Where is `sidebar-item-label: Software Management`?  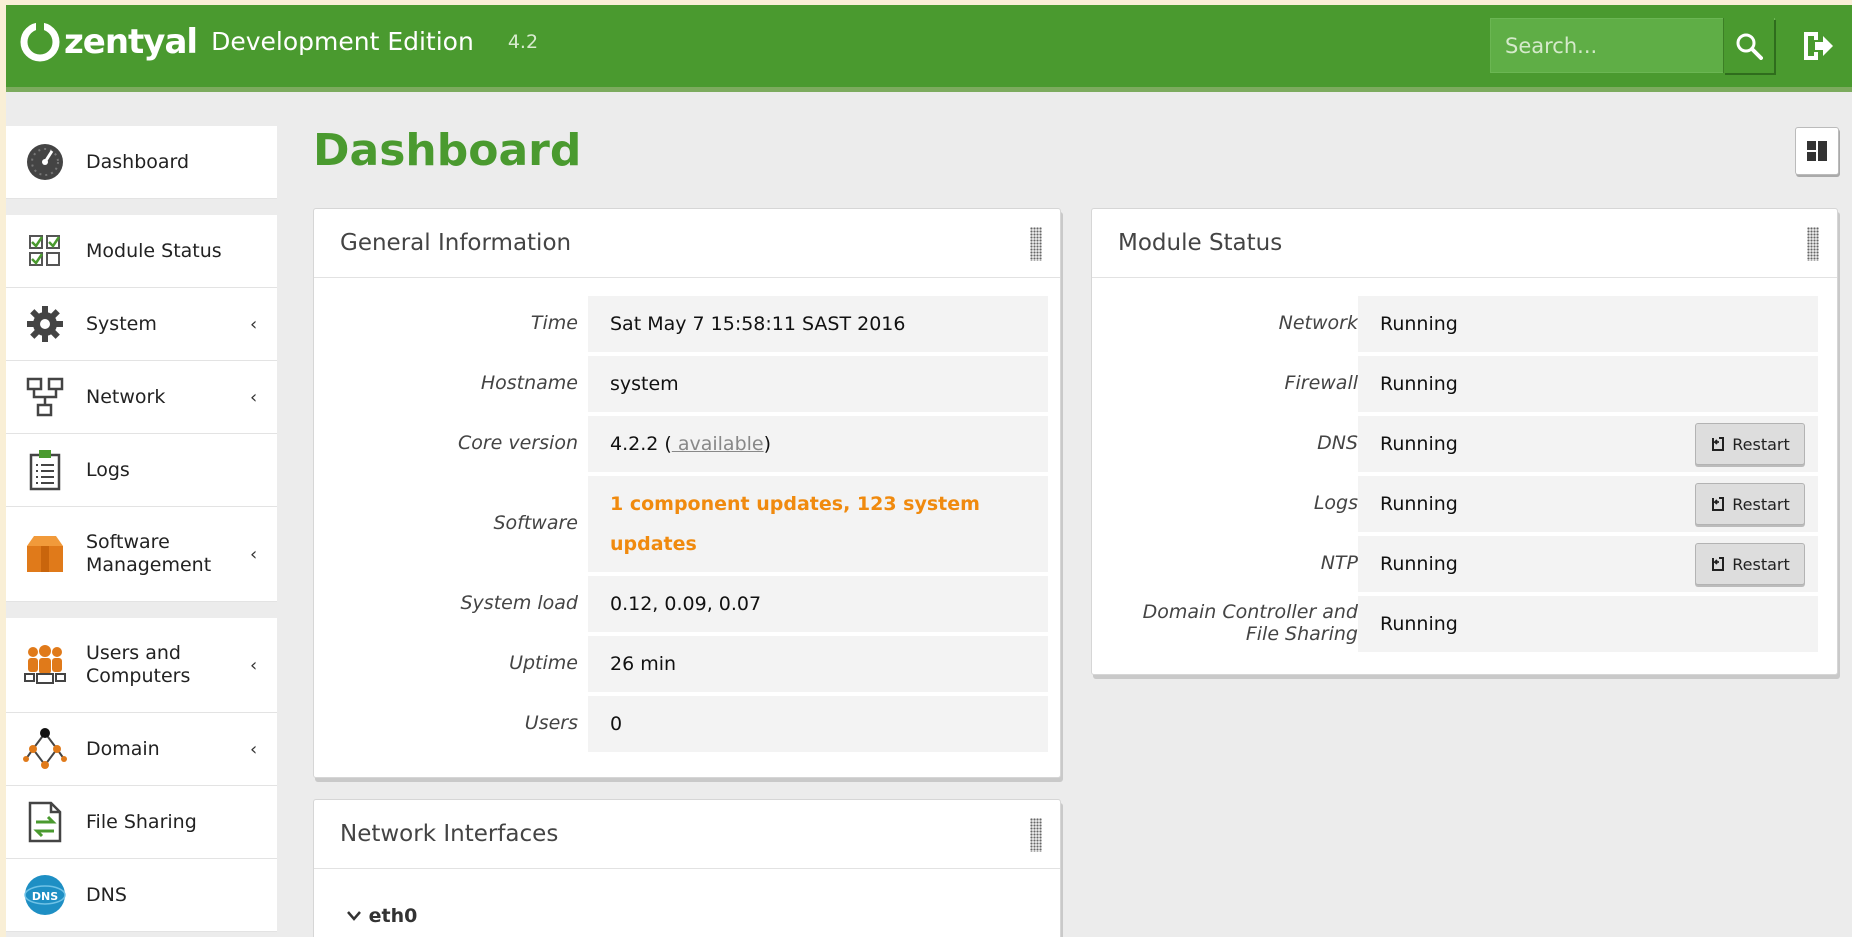 sidebar-item-label: Software Management is located at coordinates (149, 553).